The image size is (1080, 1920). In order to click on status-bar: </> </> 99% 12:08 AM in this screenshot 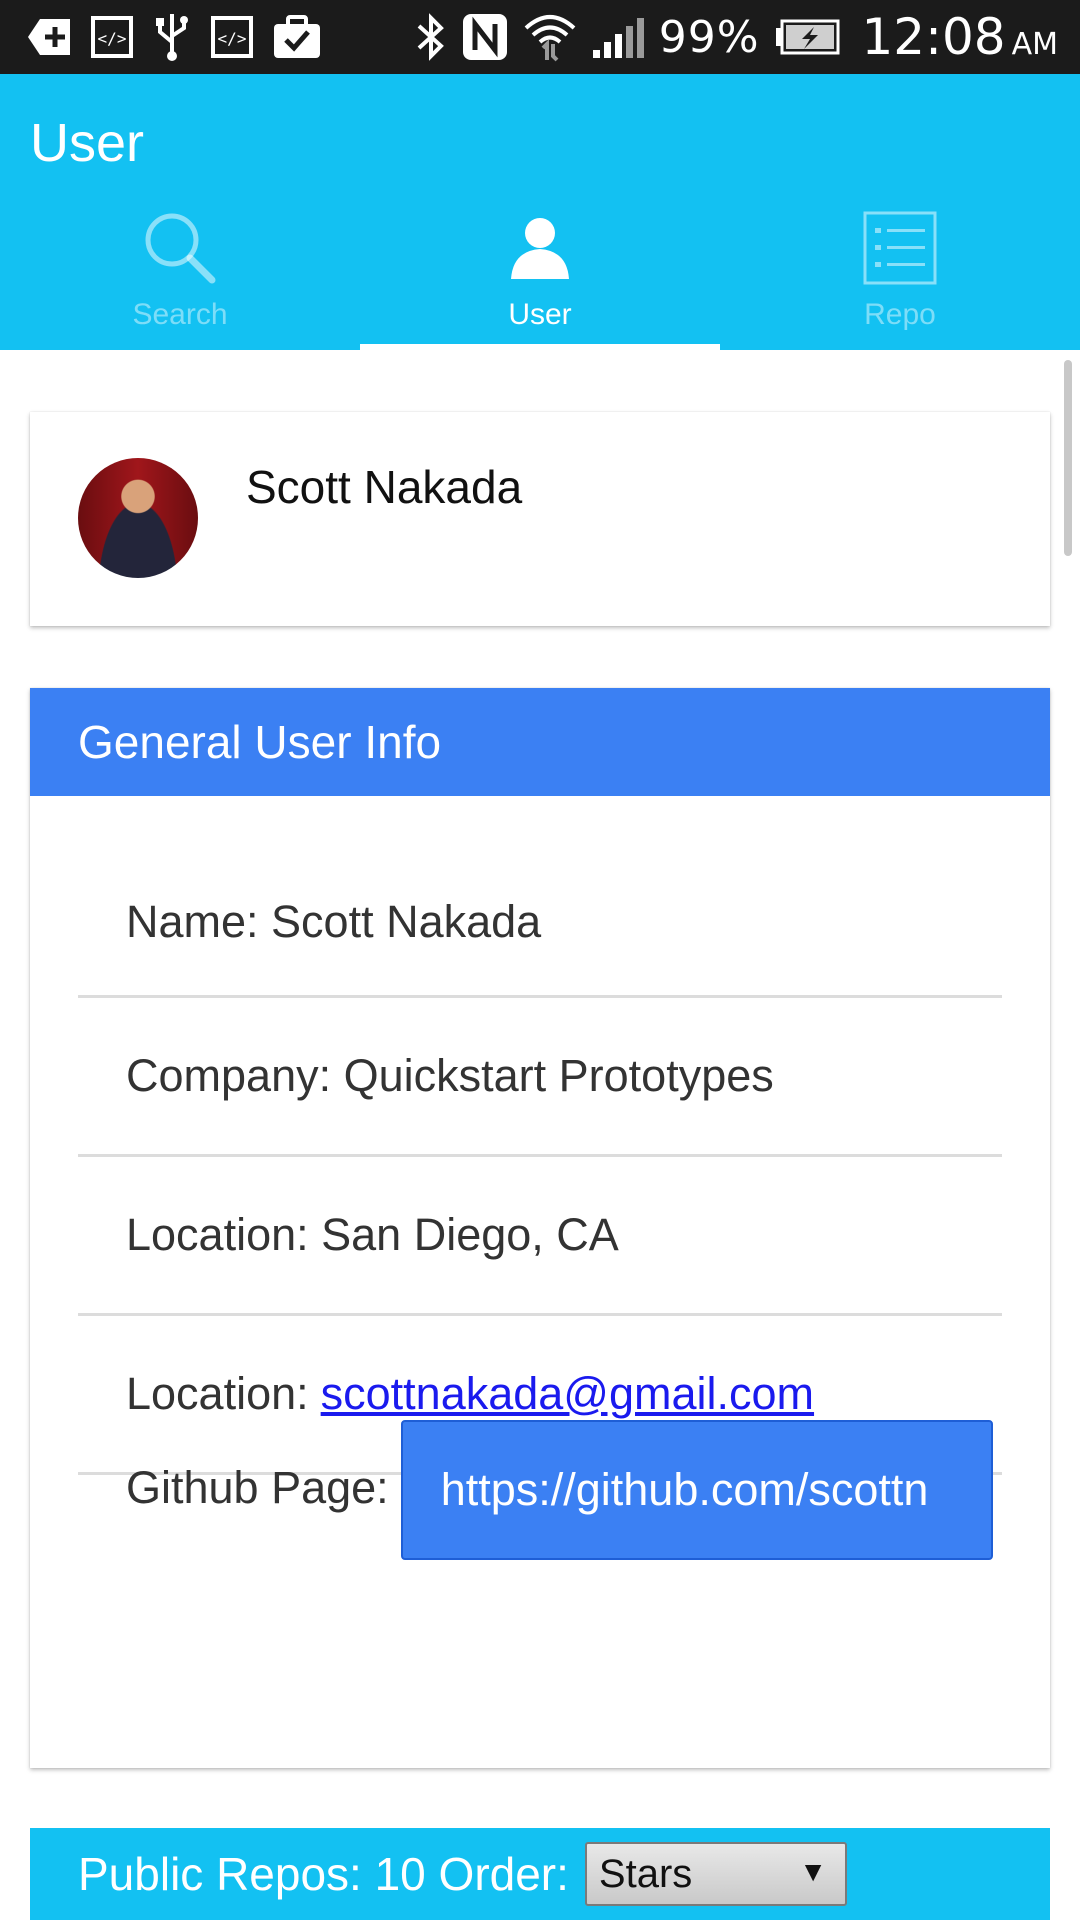, I will do `click(540, 37)`.